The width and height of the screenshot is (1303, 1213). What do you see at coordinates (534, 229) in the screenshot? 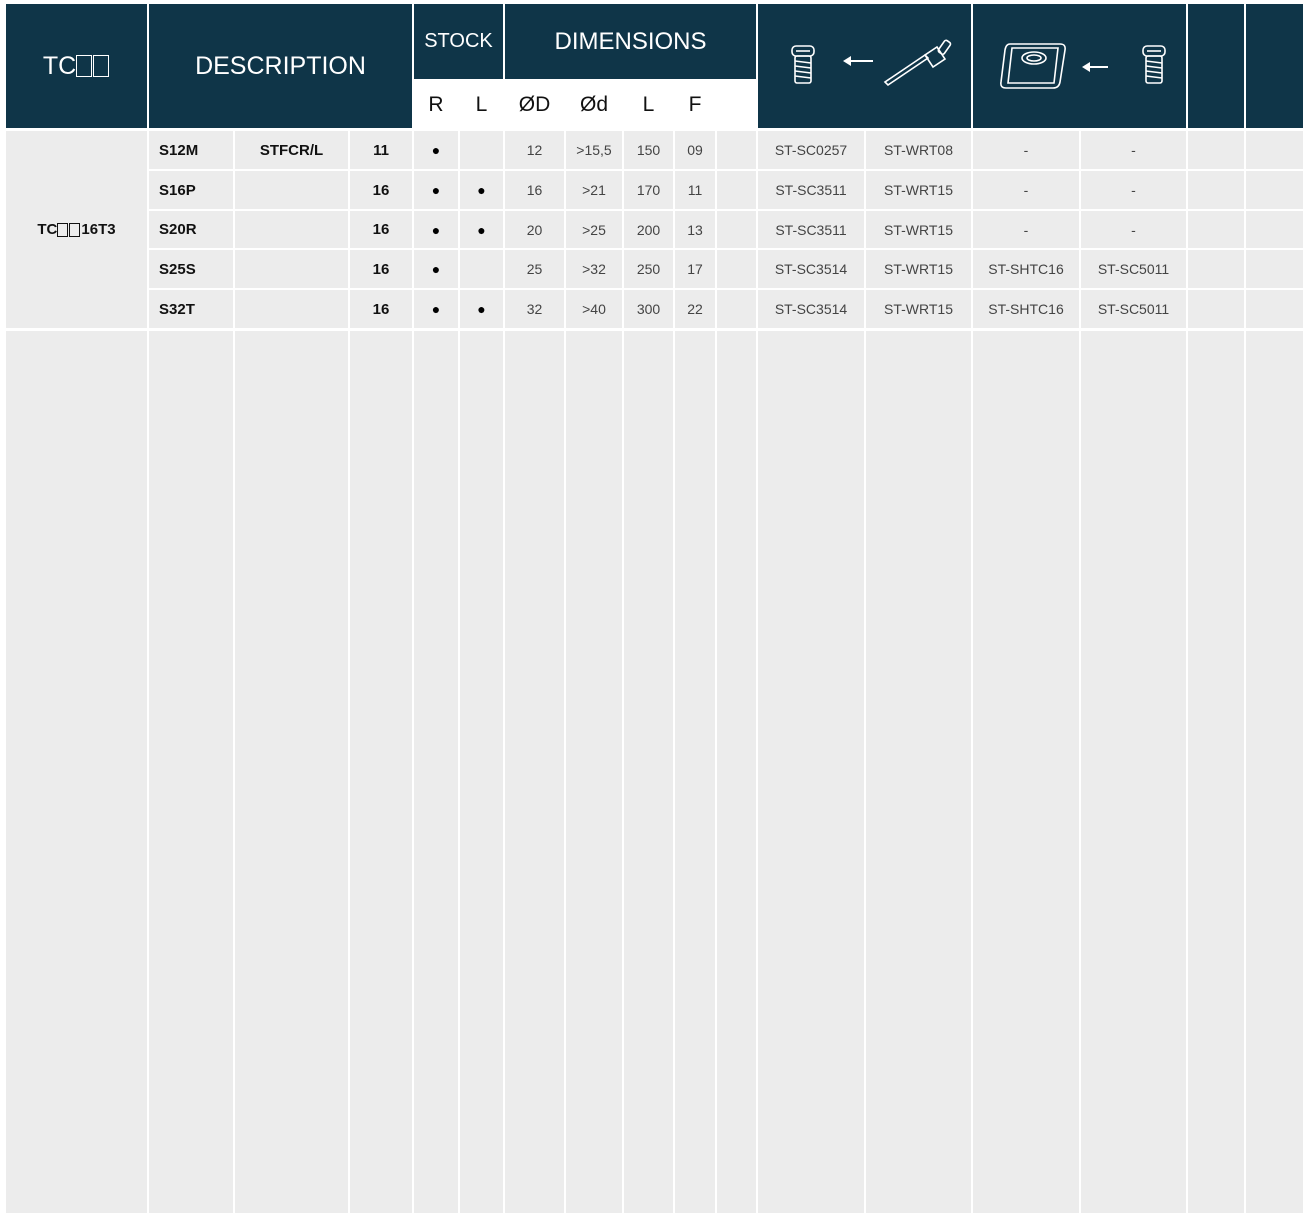
I see `cell-od: 20` at bounding box center [534, 229].